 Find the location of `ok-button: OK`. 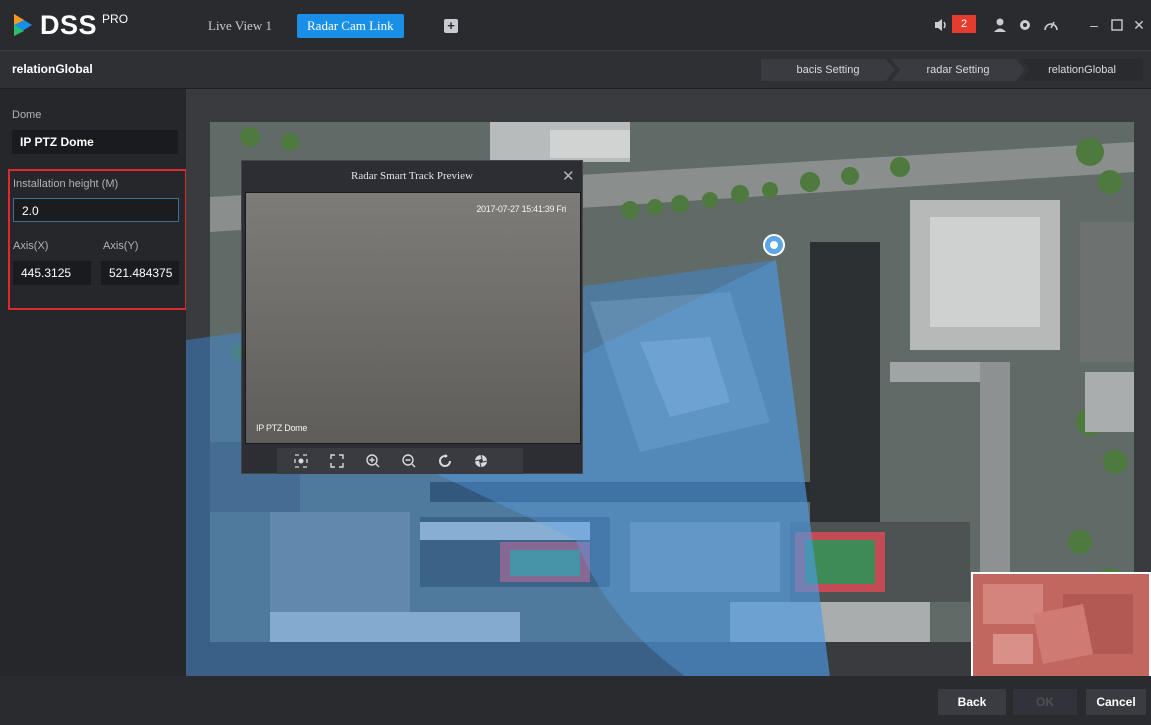

ok-button: OK is located at coordinates (1045, 702).